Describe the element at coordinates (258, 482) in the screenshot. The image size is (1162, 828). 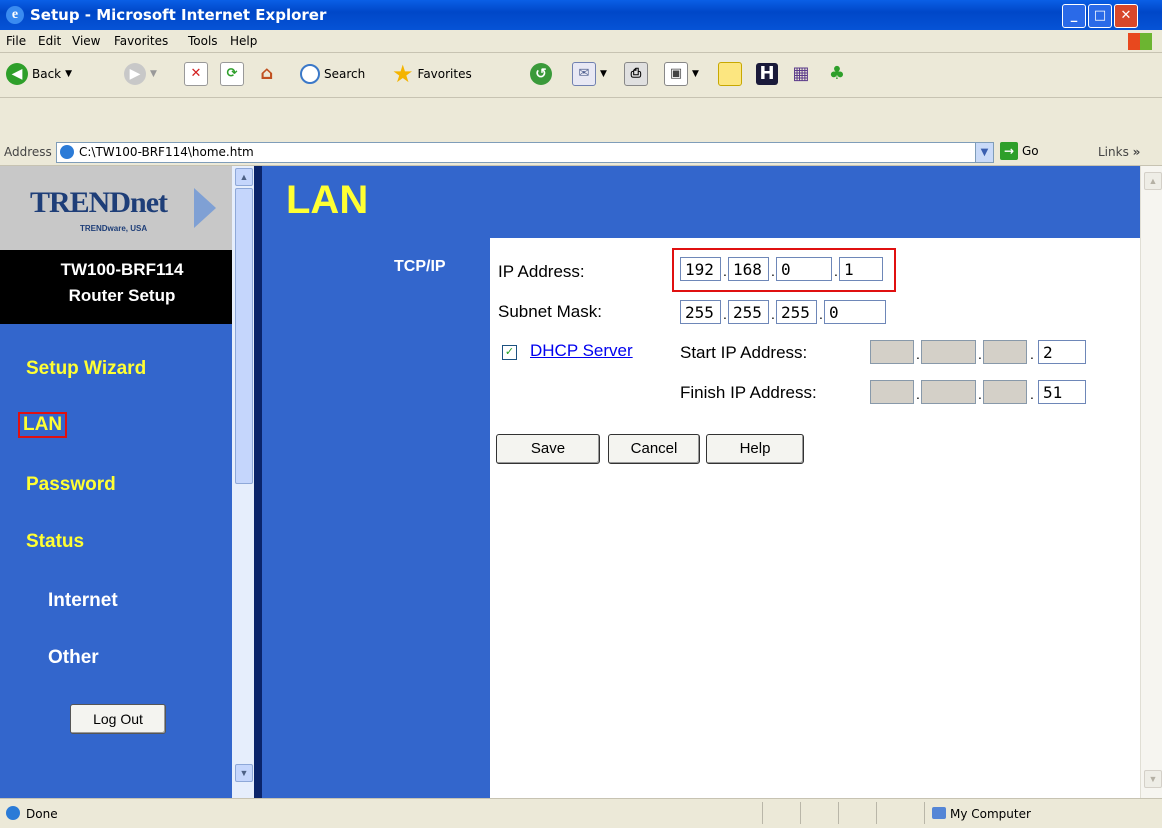
I see `frame-divider` at that location.